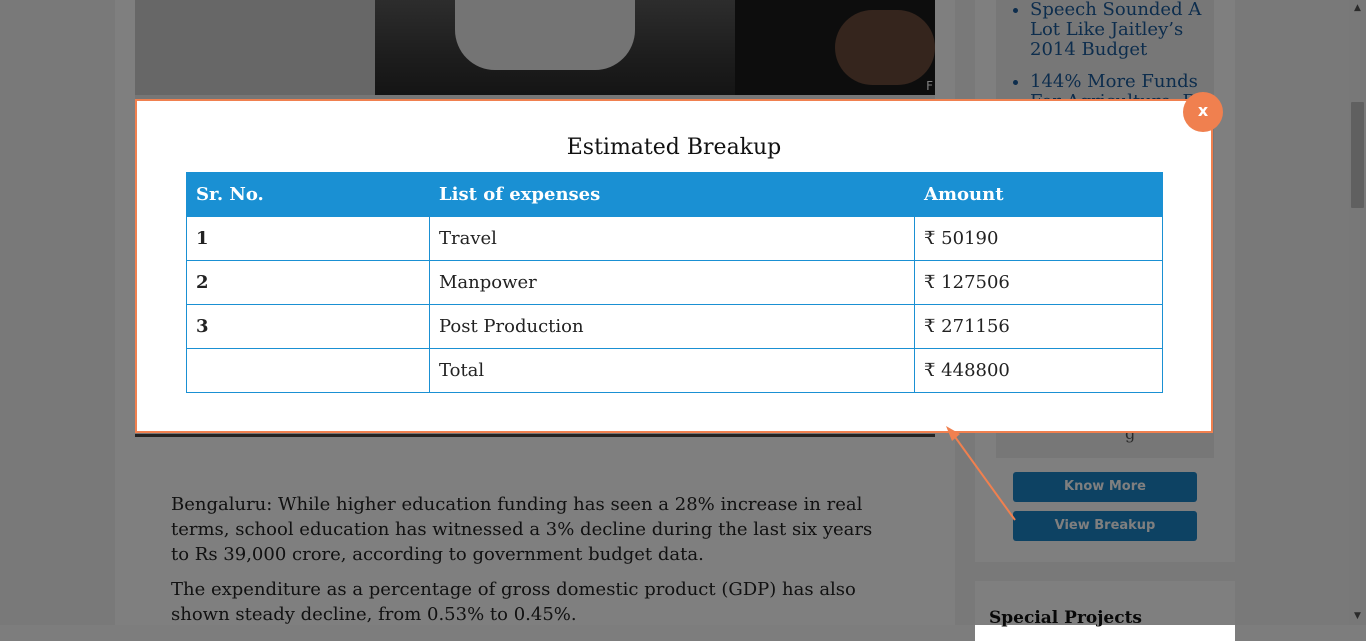  What do you see at coordinates (953, 433) in the screenshot?
I see `arrow-head` at bounding box center [953, 433].